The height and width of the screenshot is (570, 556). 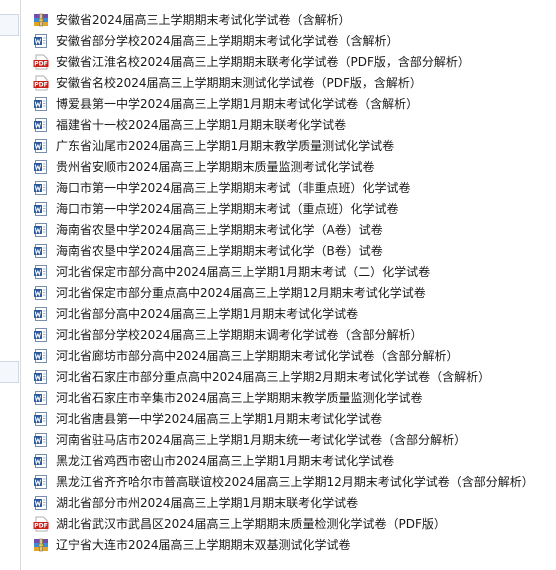 What do you see at coordinates (227, 208) in the screenshot?
I see `file-name: 海口市第一中学2024届高三上学期期末考试（重点班）化学试卷` at bounding box center [227, 208].